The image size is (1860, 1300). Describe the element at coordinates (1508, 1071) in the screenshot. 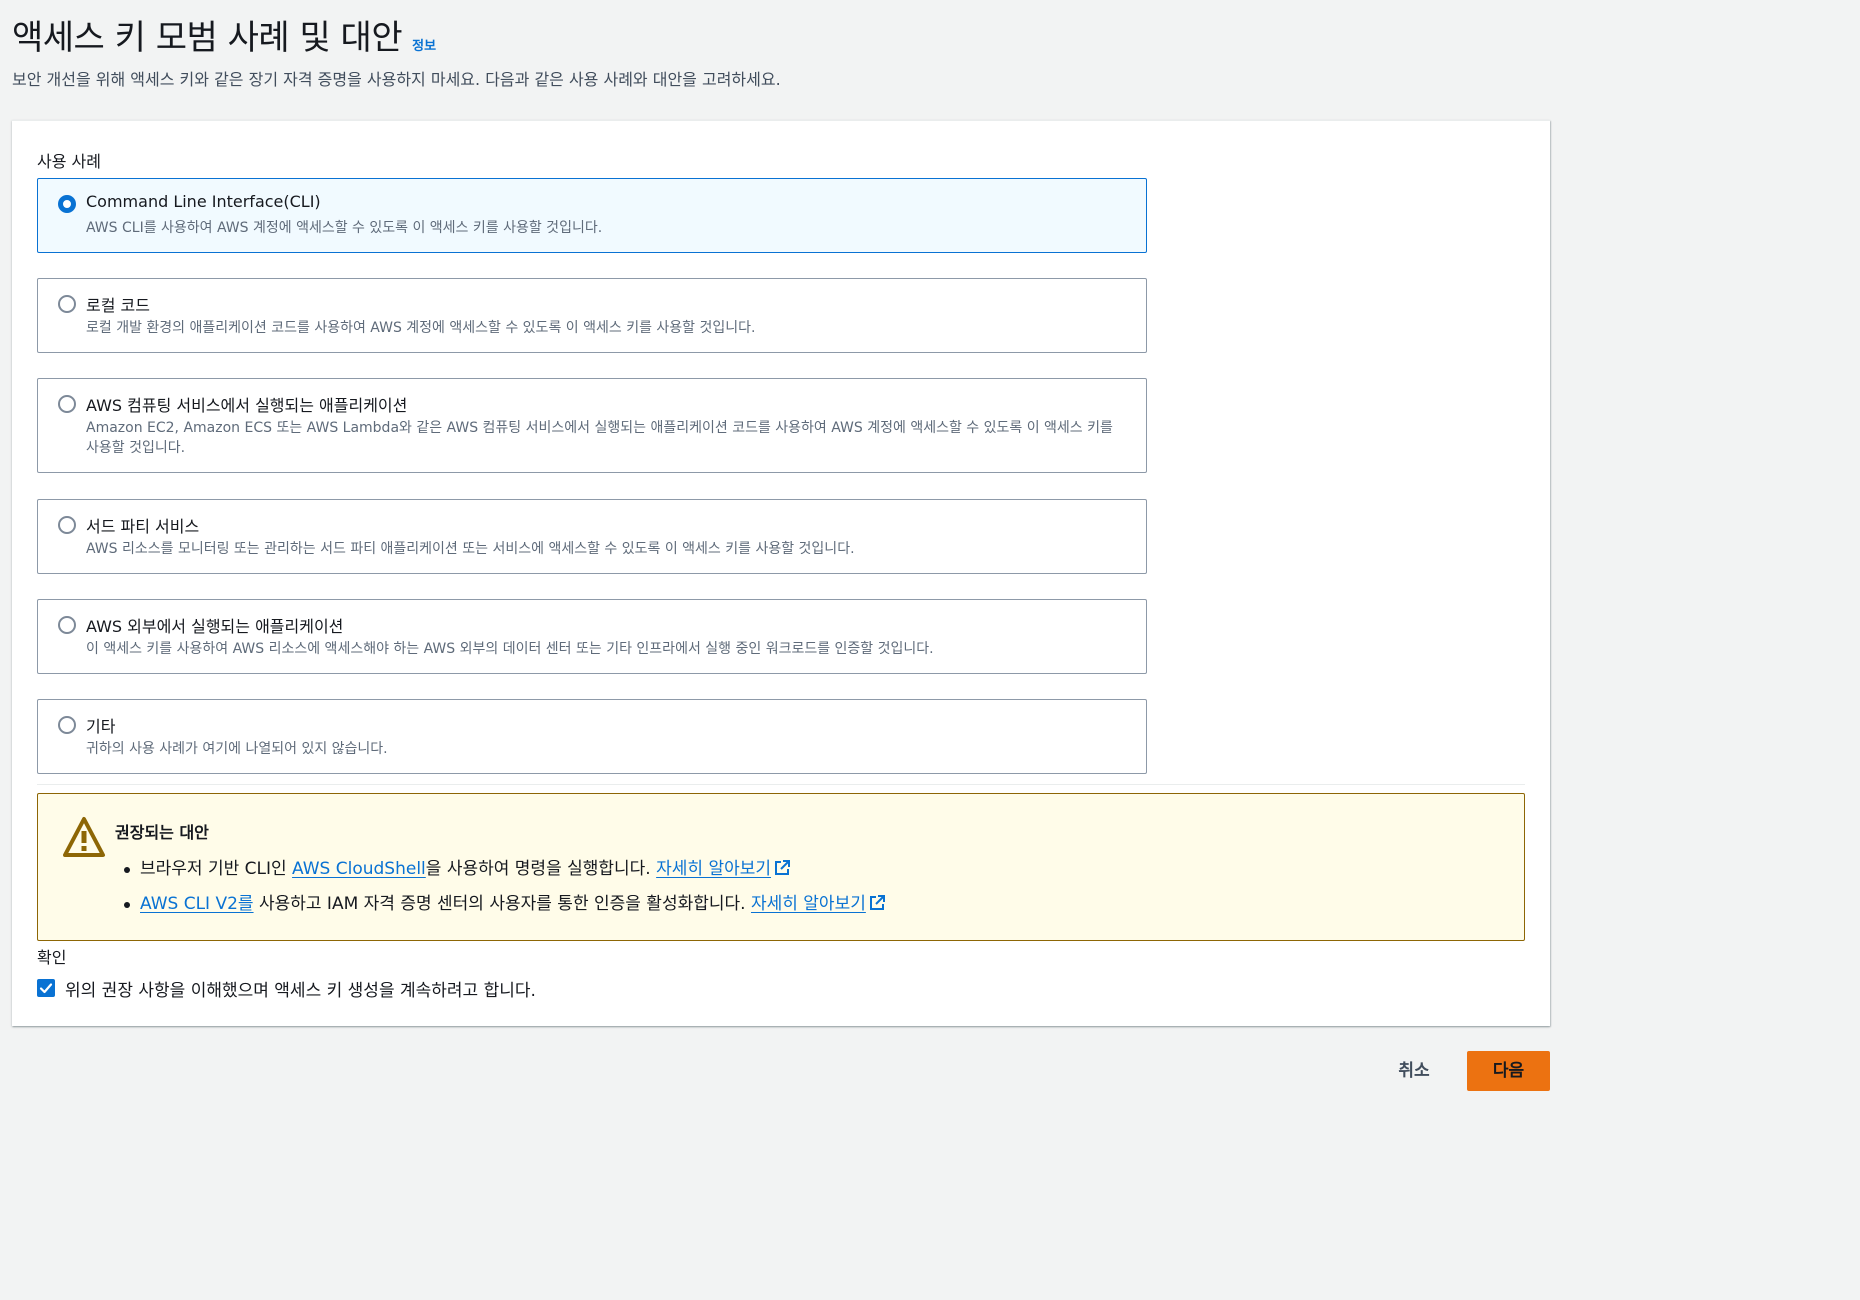

I see `next-button: 다음` at that location.